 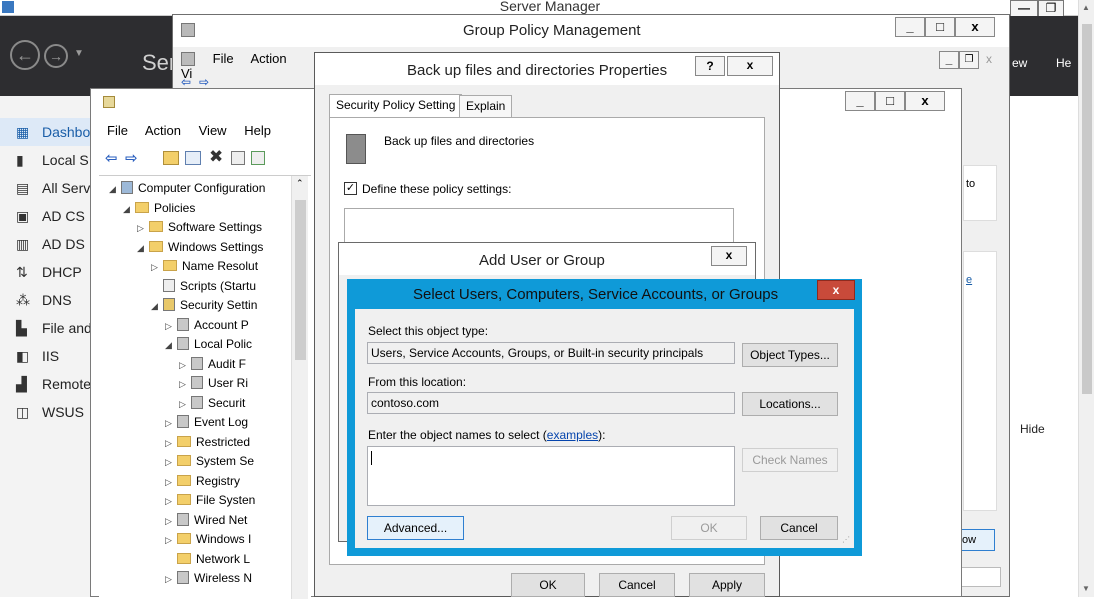 What do you see at coordinates (258, 158) in the screenshot?
I see `export-icon` at bounding box center [258, 158].